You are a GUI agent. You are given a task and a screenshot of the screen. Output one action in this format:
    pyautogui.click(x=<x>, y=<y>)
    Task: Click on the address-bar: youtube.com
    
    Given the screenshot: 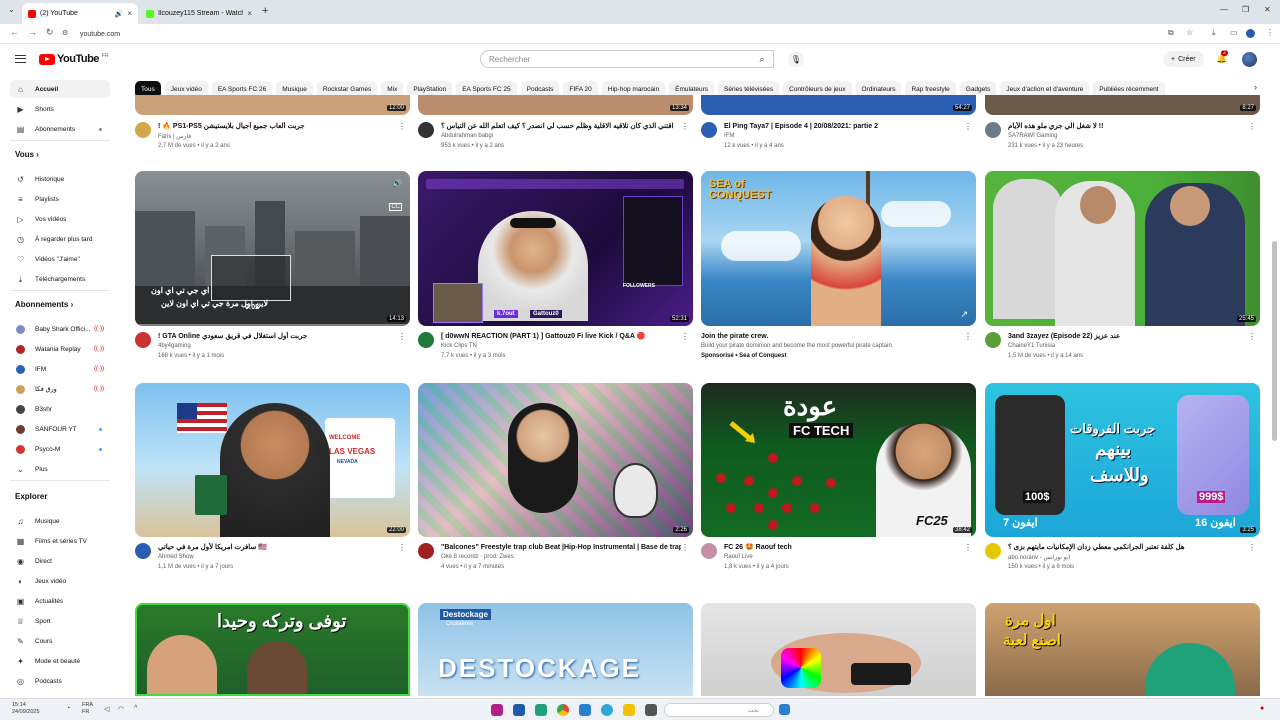 What is the action you would take?
    pyautogui.click(x=615, y=34)
    